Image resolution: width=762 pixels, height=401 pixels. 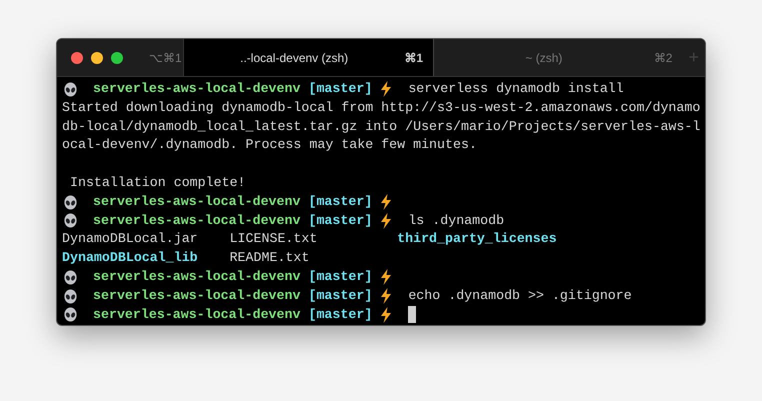 I want to click on command-text: serverless dynamodb install, so click(x=516, y=89).